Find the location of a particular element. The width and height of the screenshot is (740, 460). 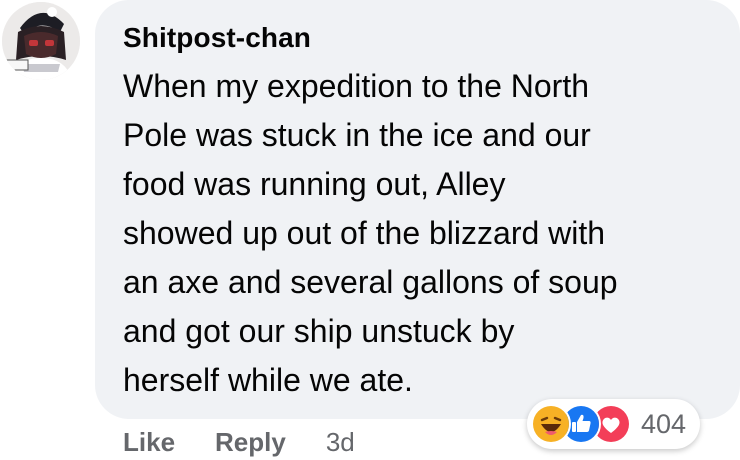

comment-author: Shitpost-chan is located at coordinates (421, 38).